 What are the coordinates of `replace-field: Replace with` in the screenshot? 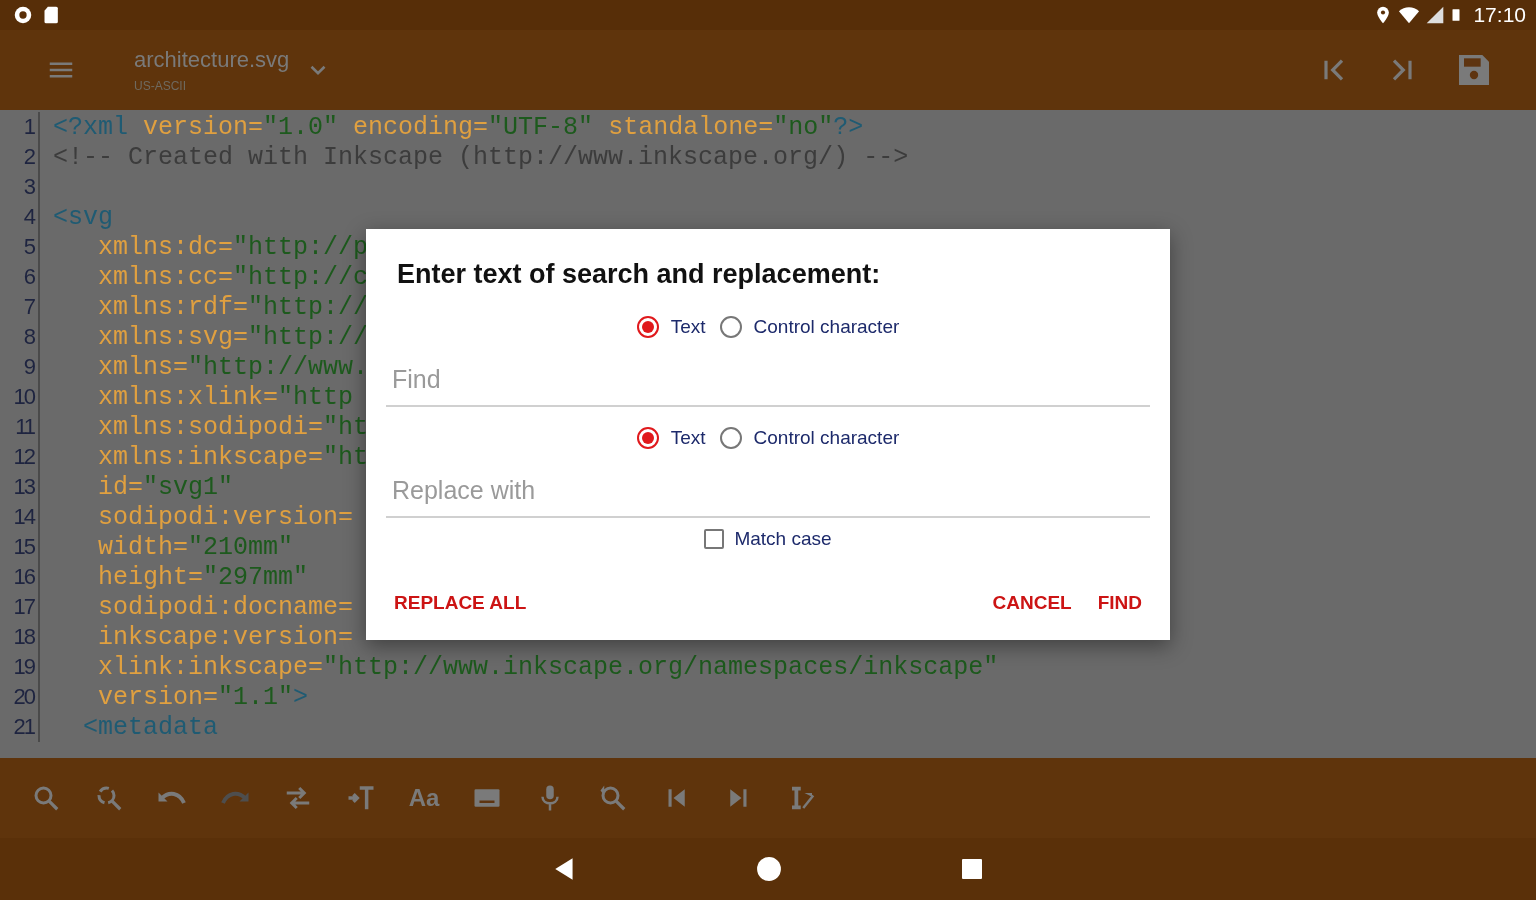 It's located at (768, 485).